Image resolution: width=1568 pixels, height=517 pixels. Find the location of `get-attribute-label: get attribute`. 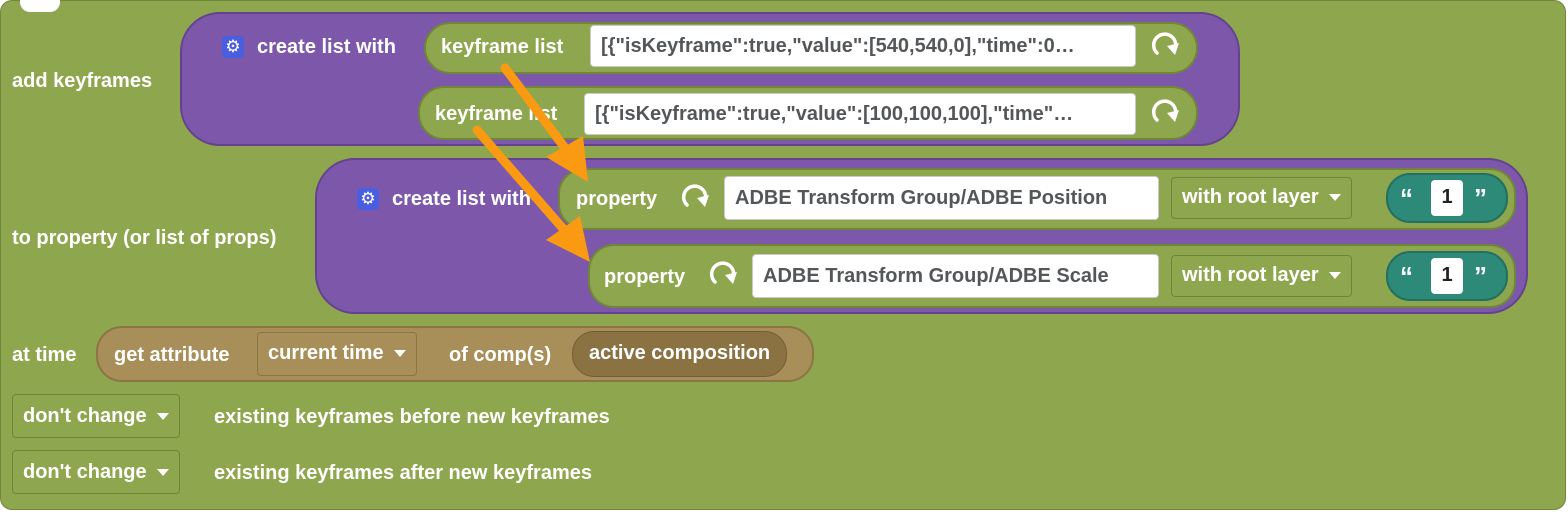

get-attribute-label: get attribute is located at coordinates (172, 355).